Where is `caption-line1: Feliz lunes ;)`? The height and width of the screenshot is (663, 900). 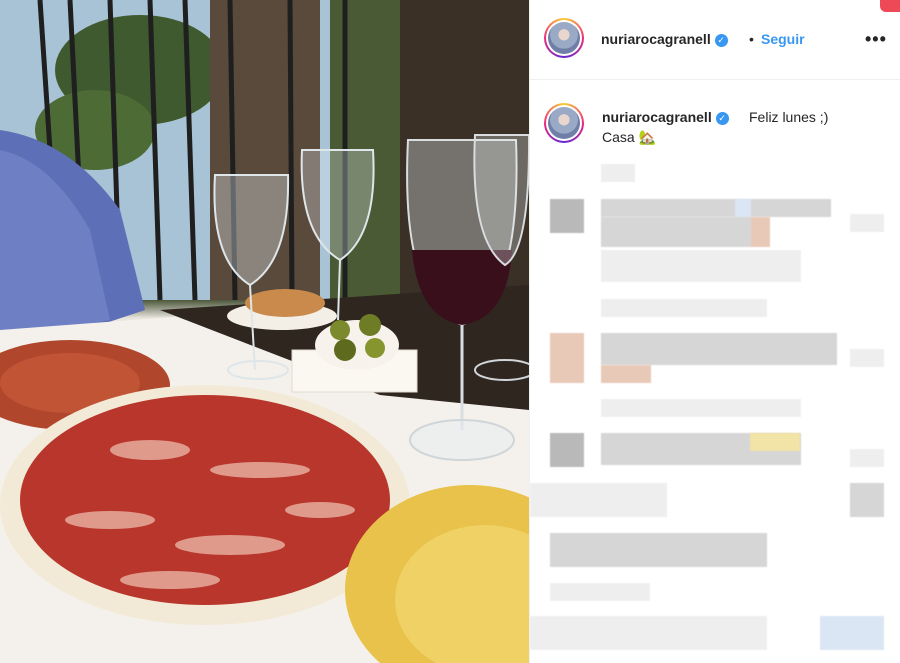
caption-line1: Feliz lunes ;) is located at coordinates (789, 117).